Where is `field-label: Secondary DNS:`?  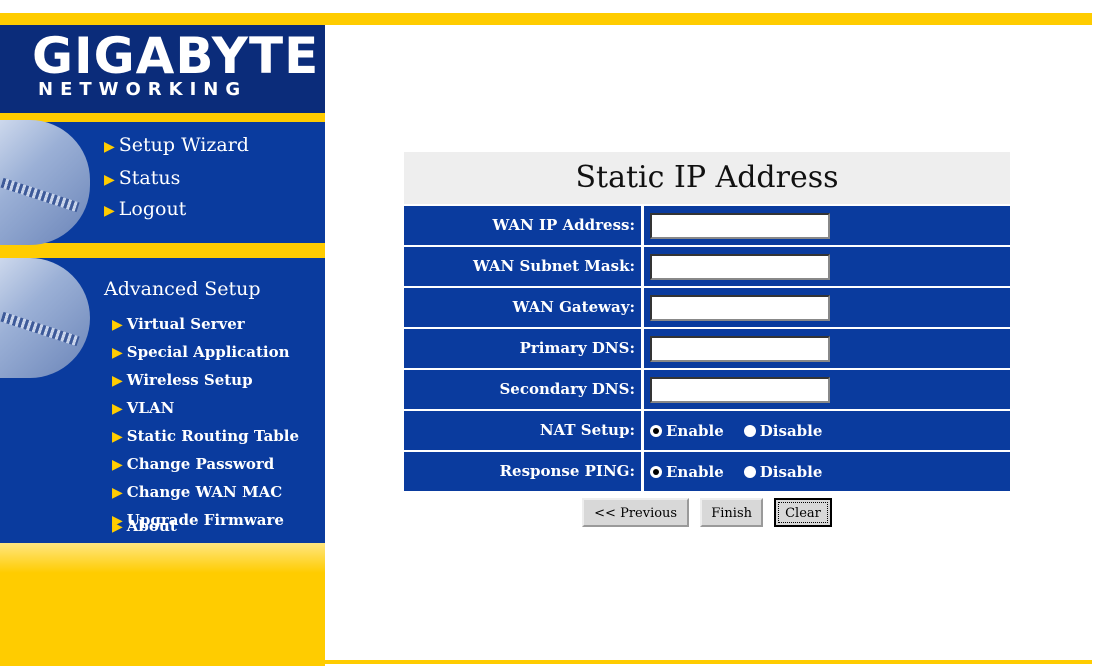 field-label: Secondary DNS: is located at coordinates (524, 389).